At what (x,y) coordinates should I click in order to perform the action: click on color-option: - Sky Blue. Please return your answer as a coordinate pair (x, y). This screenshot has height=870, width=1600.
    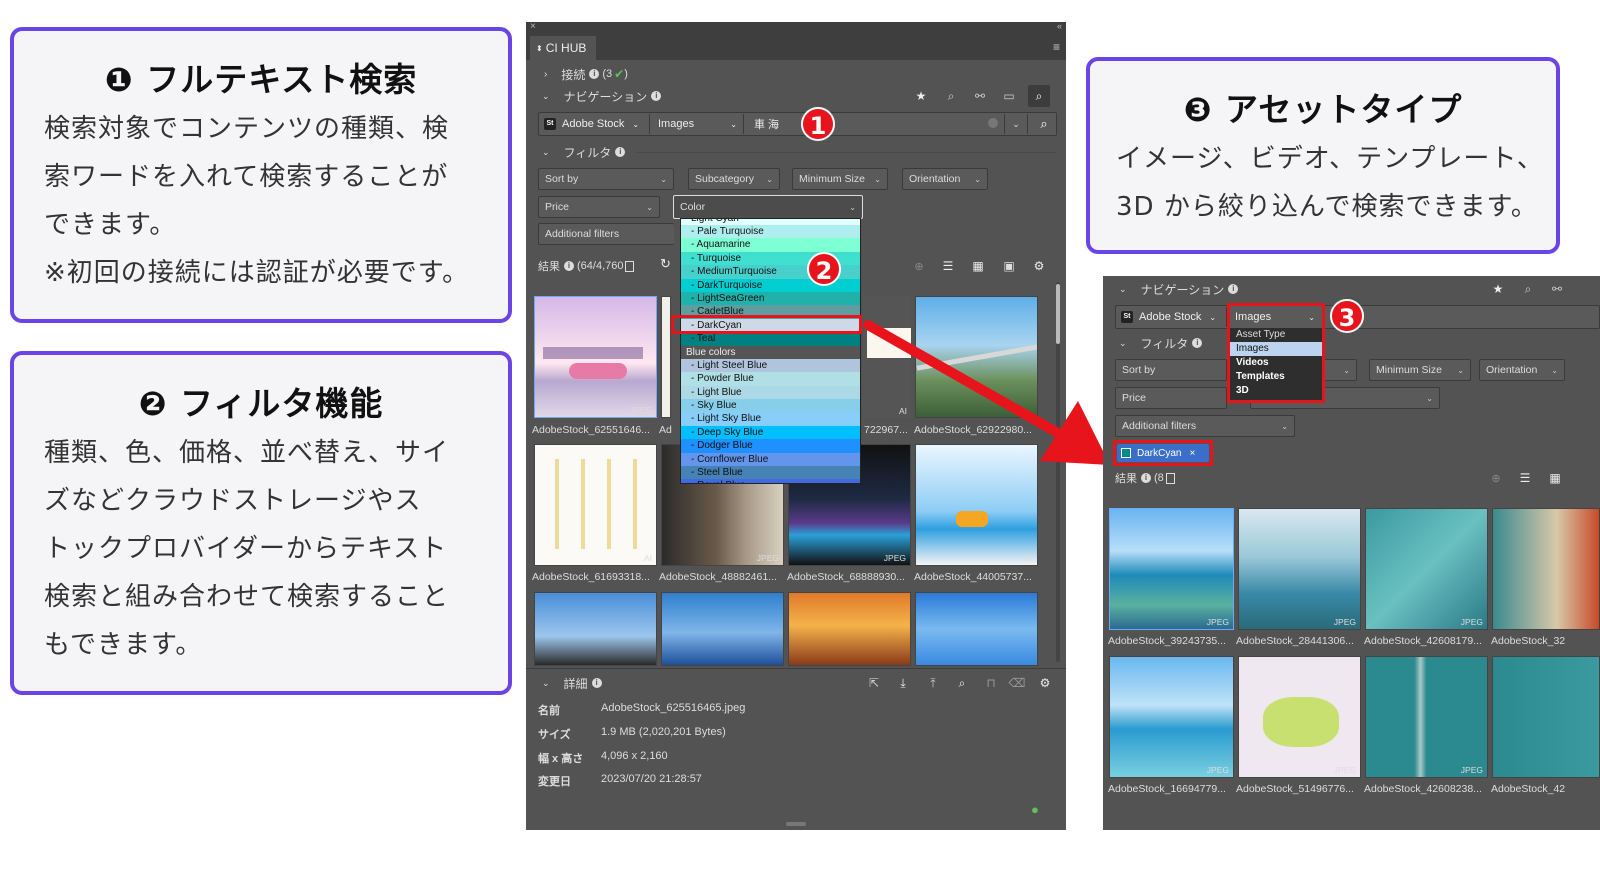
    Looking at the image, I should click on (770, 406).